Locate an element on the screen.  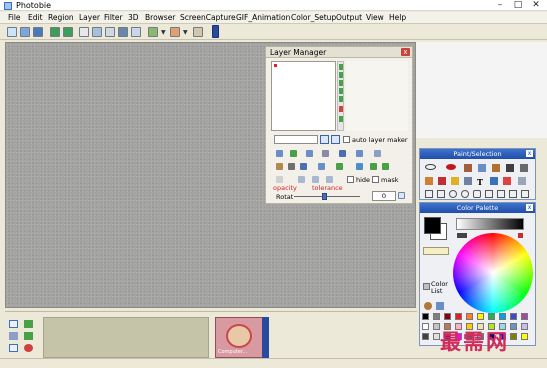
poly-select-icon is located at coordinates (489, 194).